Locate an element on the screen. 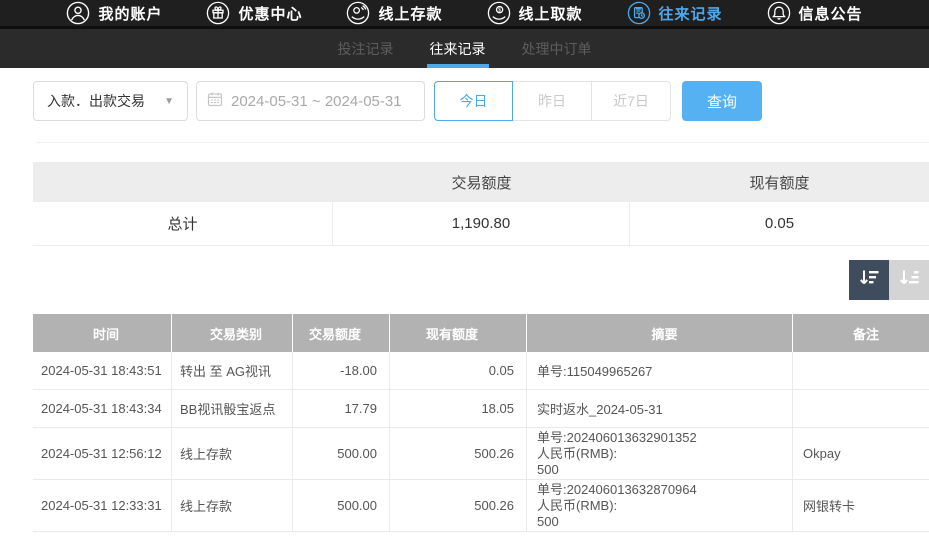 This screenshot has height=541, width=929. sort-ascending-icon is located at coordinates (909, 280).